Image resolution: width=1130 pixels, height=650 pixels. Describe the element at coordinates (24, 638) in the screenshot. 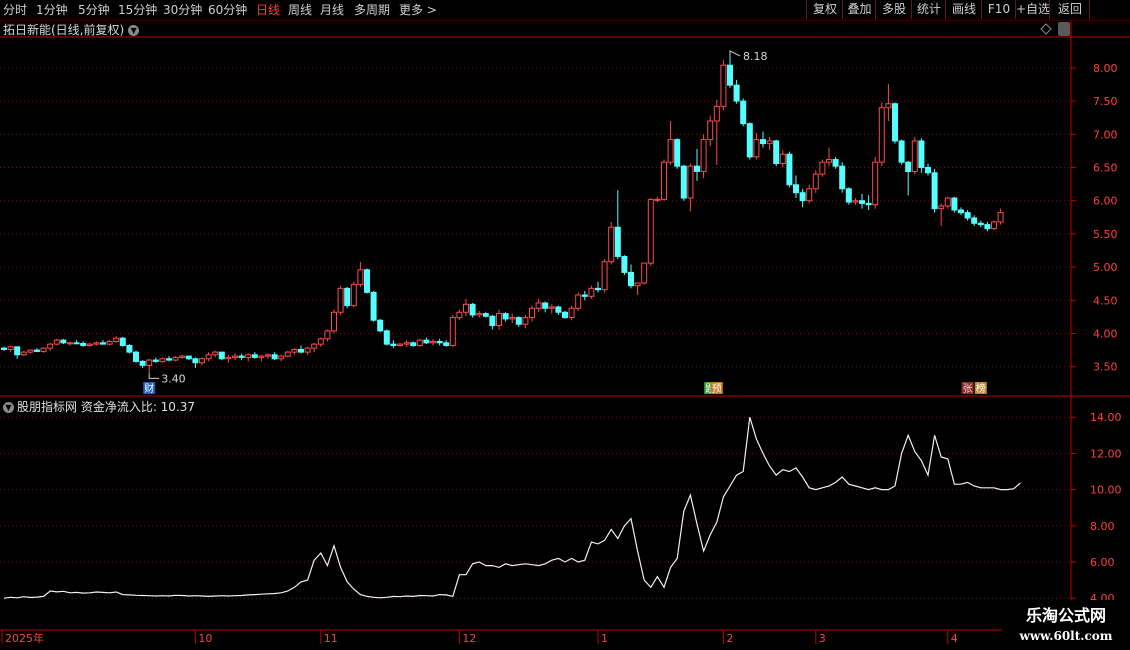

I see `x-tick-label: 2025年` at that location.